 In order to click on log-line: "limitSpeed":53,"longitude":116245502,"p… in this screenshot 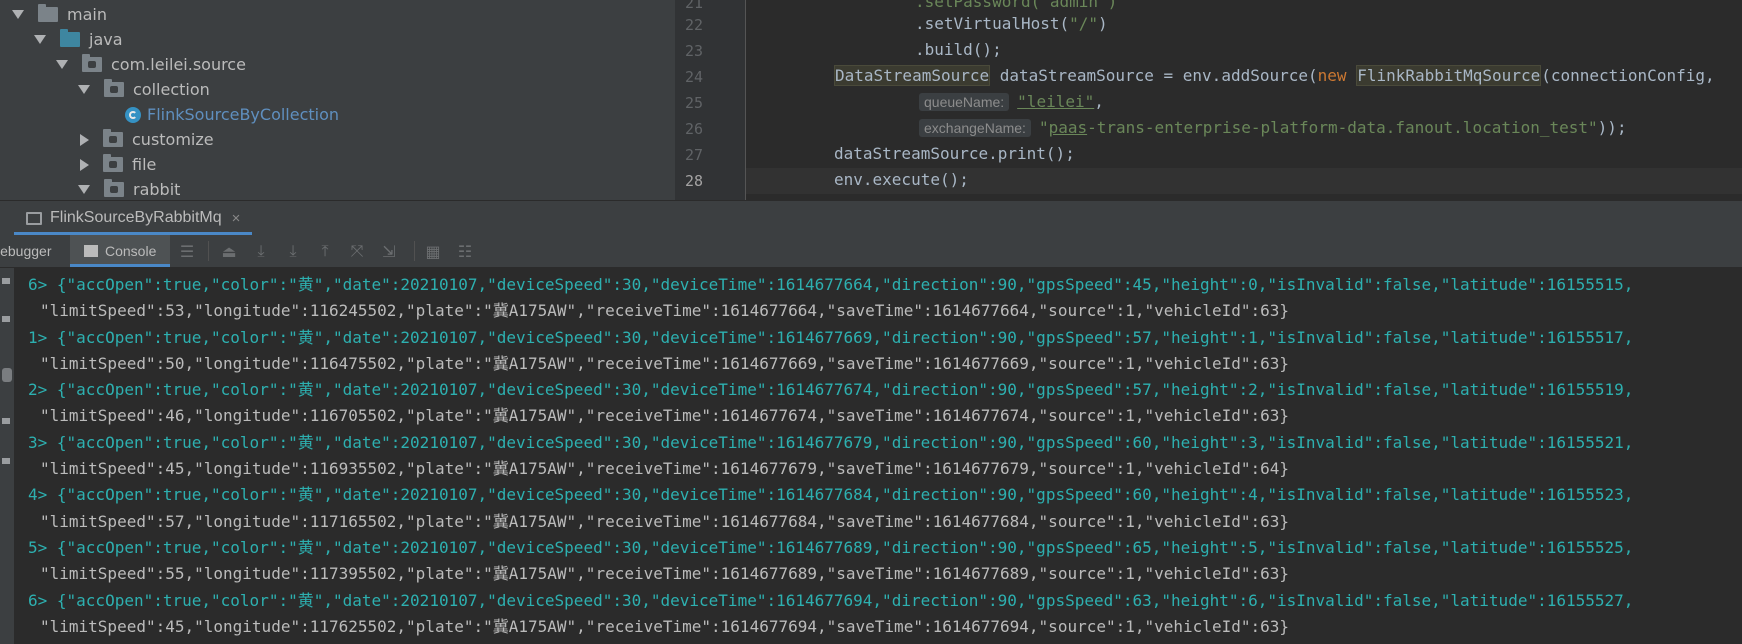, I will do `click(664, 310)`.